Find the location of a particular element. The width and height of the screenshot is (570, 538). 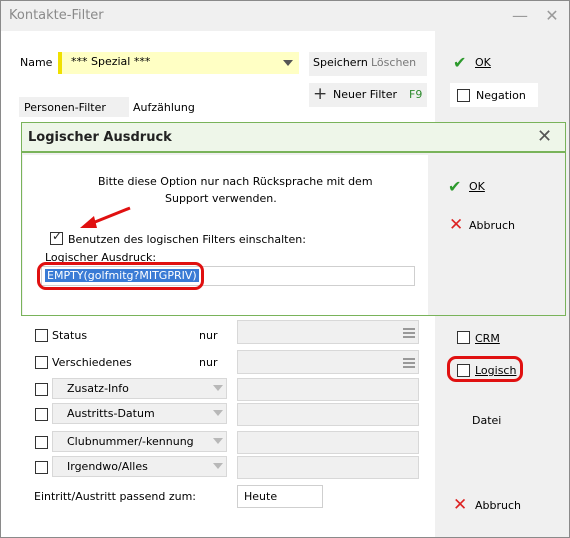

verschiedenes-label: Verschiedenes is located at coordinates (92, 362).